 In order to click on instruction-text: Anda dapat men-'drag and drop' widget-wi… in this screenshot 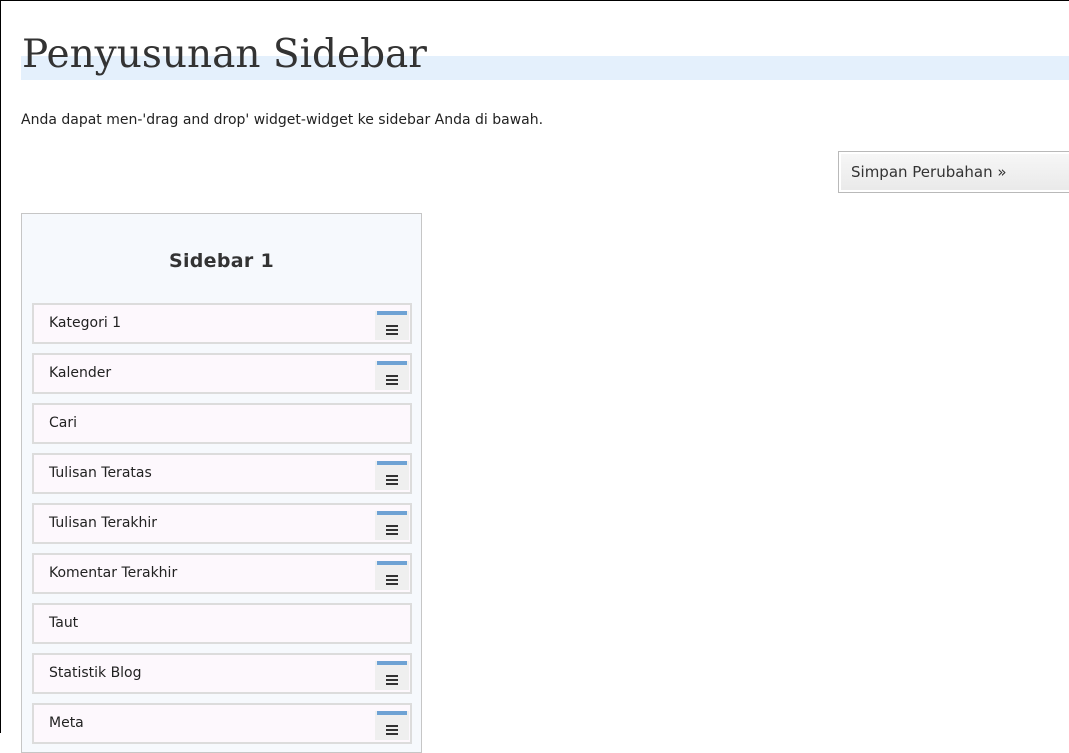, I will do `click(282, 120)`.